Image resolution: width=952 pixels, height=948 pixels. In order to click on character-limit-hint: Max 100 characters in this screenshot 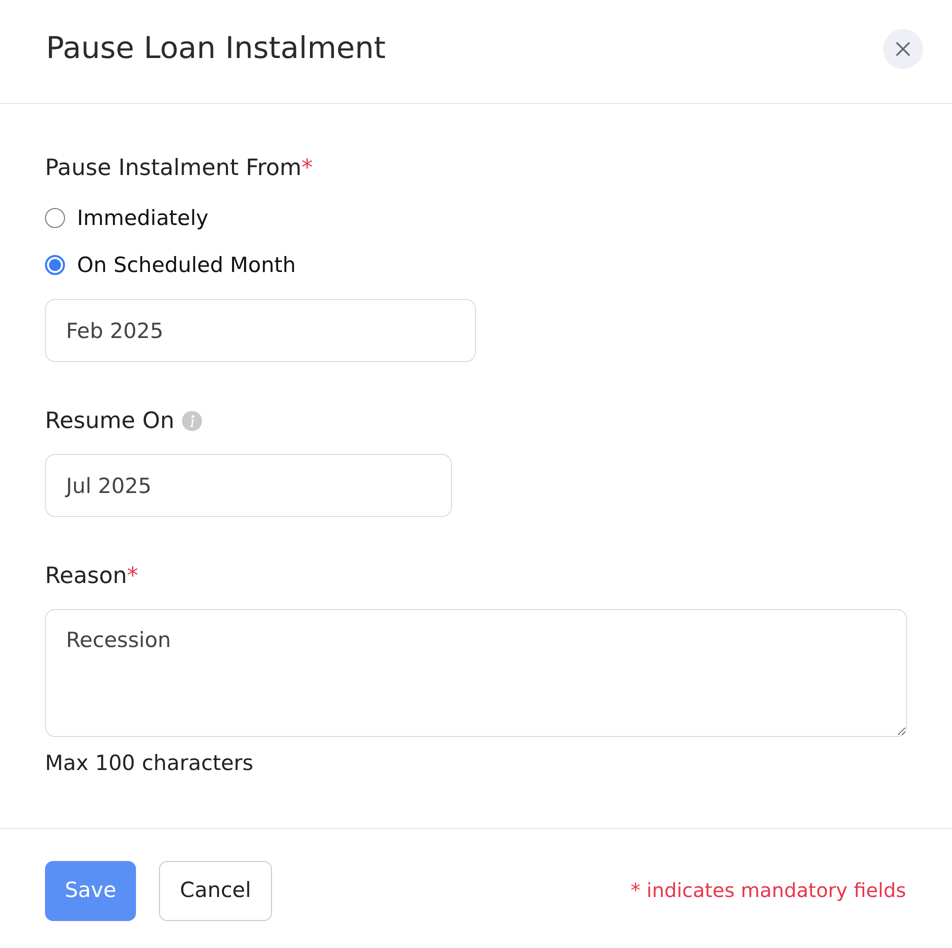, I will do `click(149, 763)`.